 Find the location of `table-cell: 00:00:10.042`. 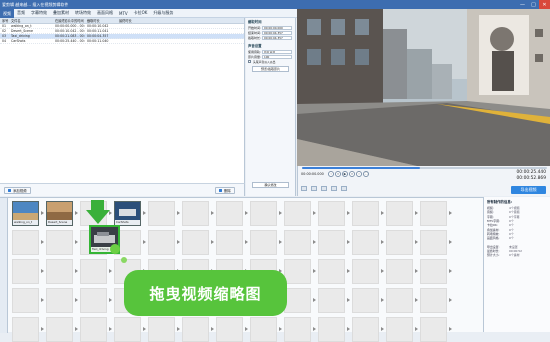

table-cell: 00:00:10.042 is located at coordinates (98, 26).